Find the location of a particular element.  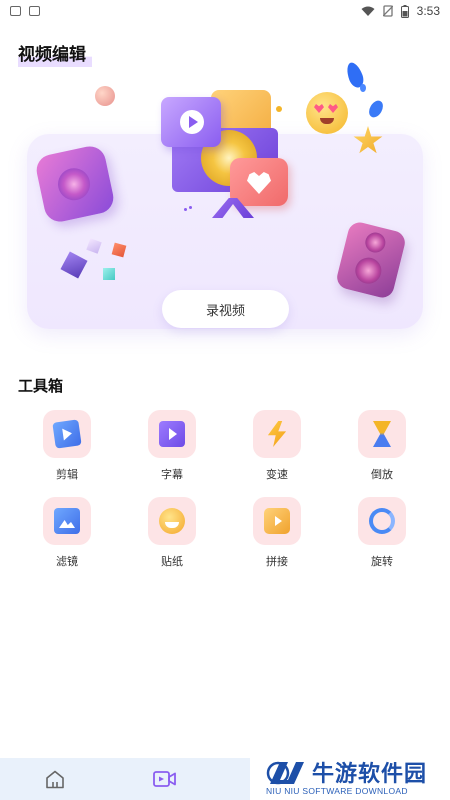

bottom-nav is located at coordinates (125, 779).